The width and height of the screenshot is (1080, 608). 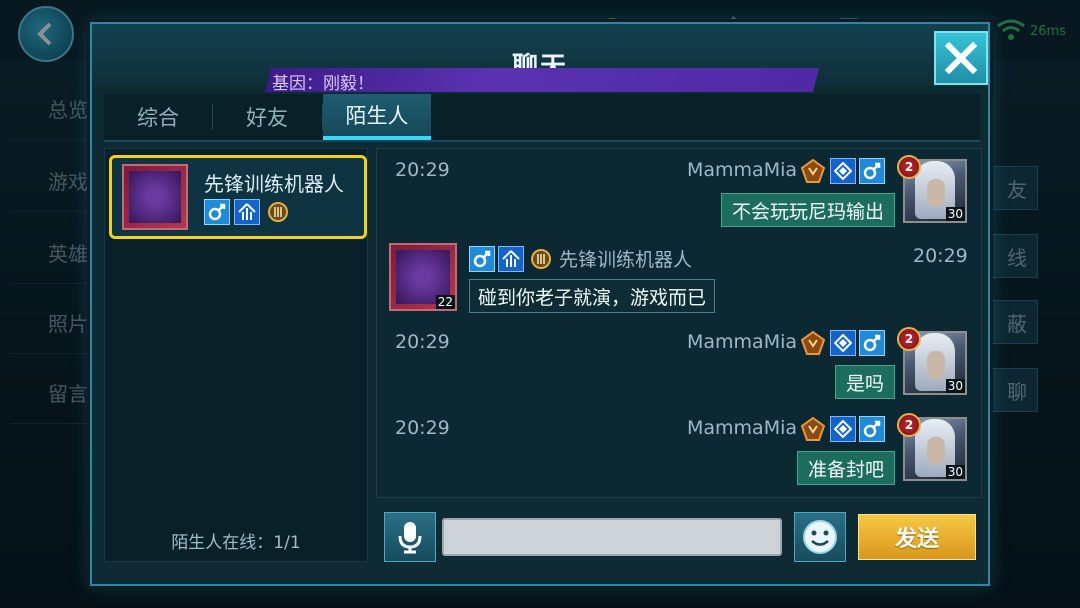 I want to click on smiley-icon, so click(x=820, y=537).